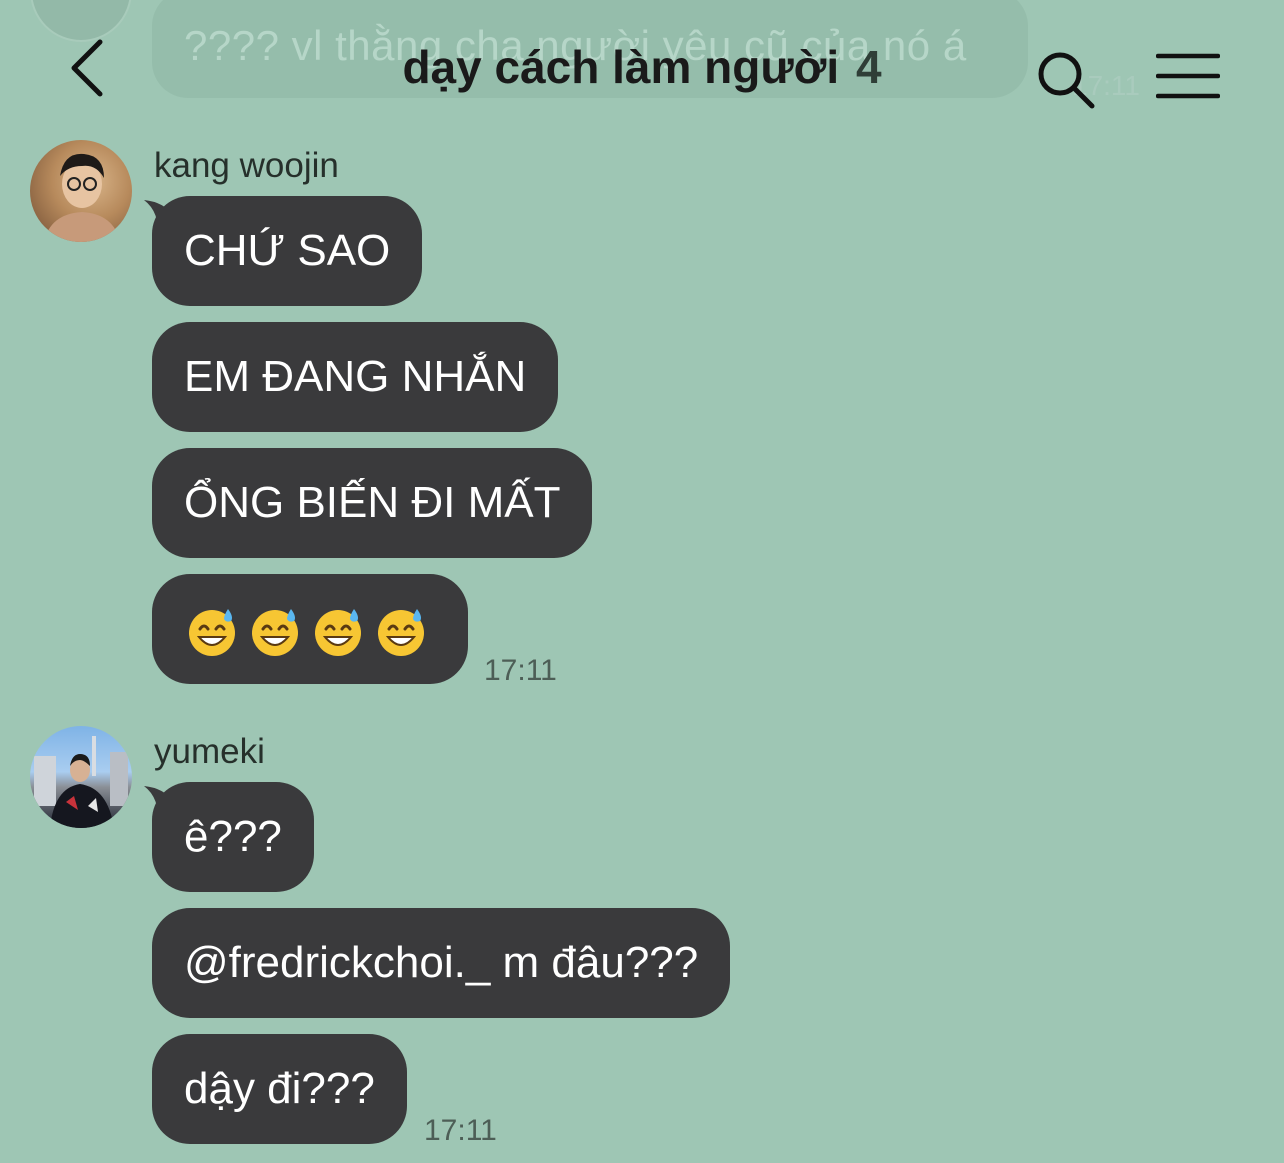 Image resolution: width=1284 pixels, height=1163 pixels. I want to click on search-icon, so click(1066, 80).